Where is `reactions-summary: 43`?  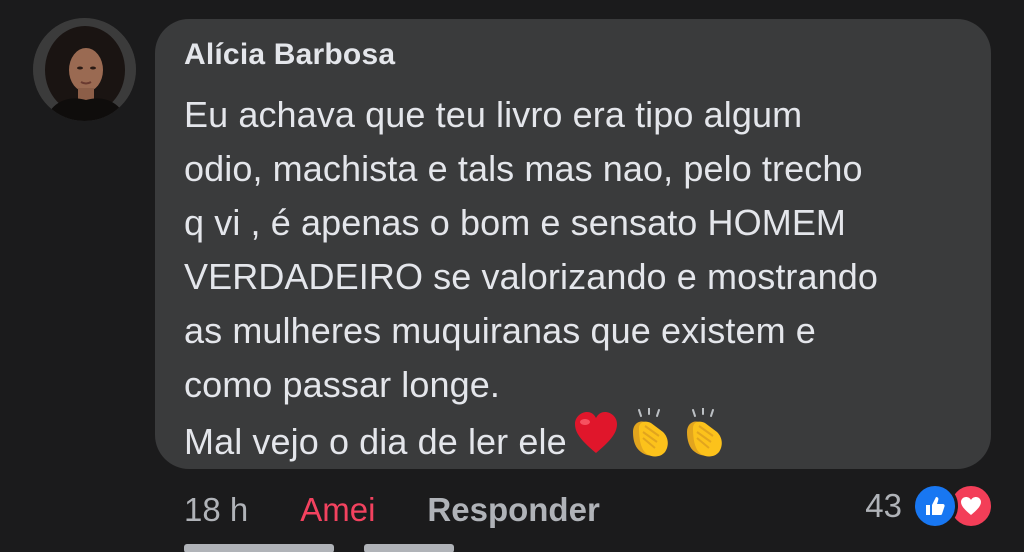
reactions-summary: 43 is located at coordinates (929, 506).